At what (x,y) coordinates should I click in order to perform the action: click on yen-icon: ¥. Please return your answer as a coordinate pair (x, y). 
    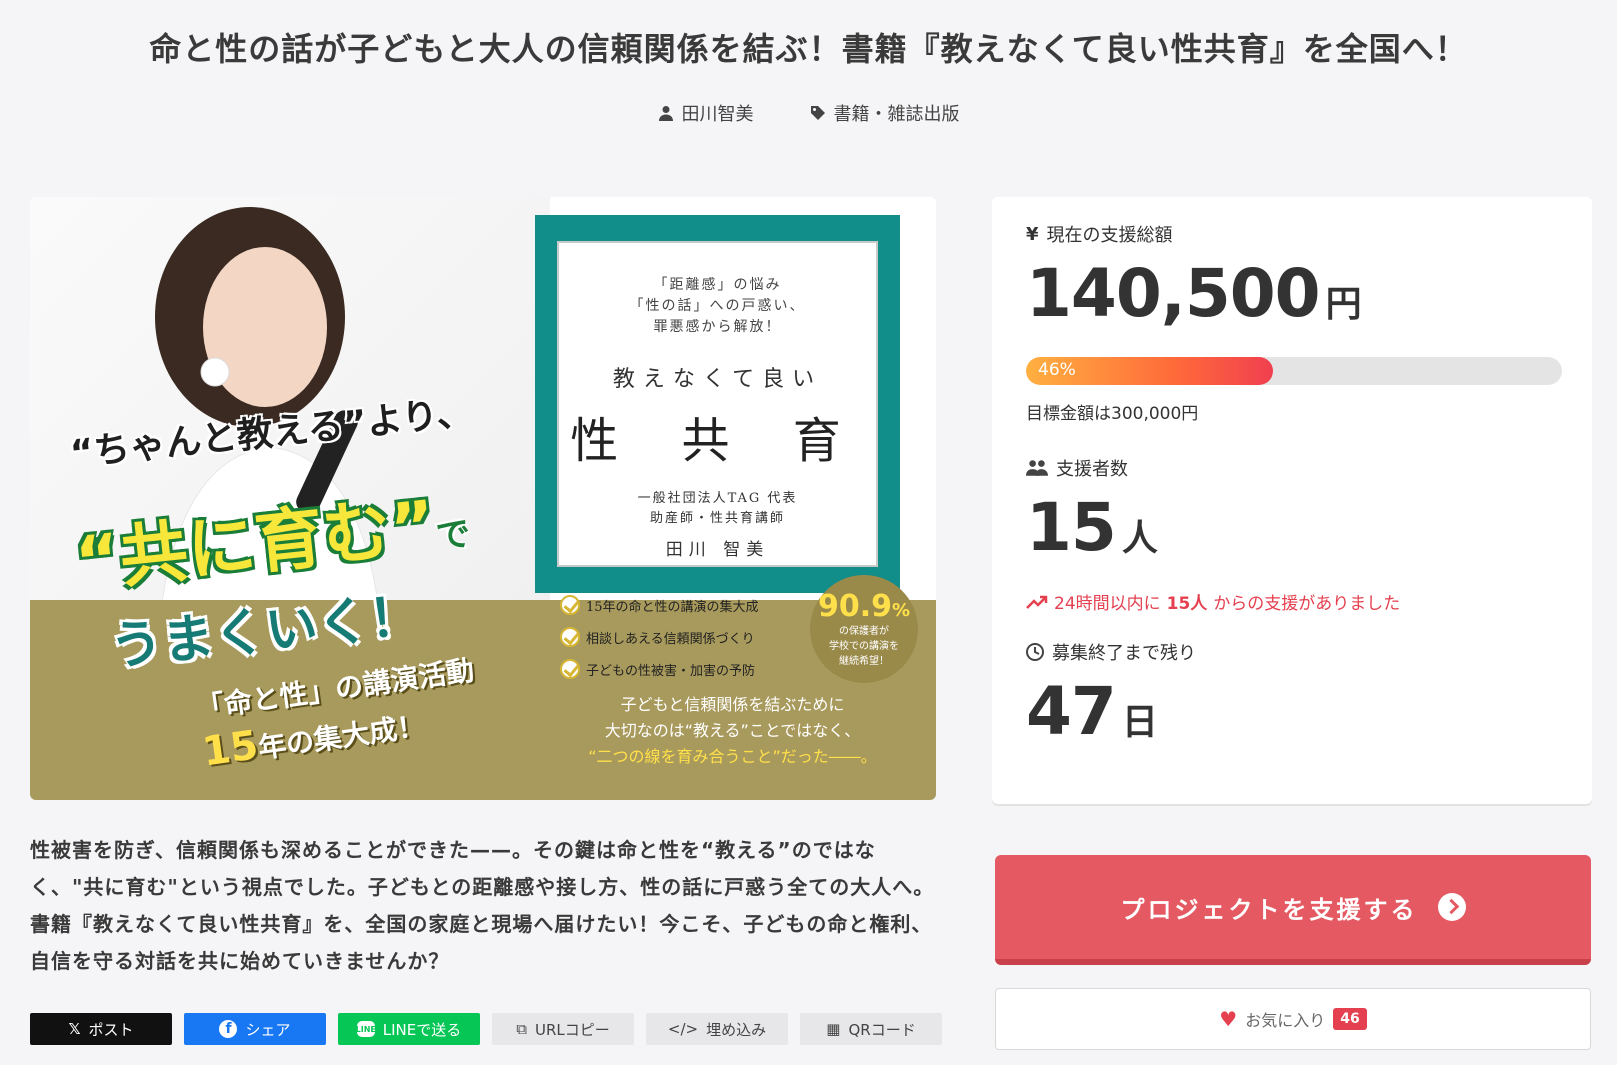
    Looking at the image, I should click on (1032, 234).